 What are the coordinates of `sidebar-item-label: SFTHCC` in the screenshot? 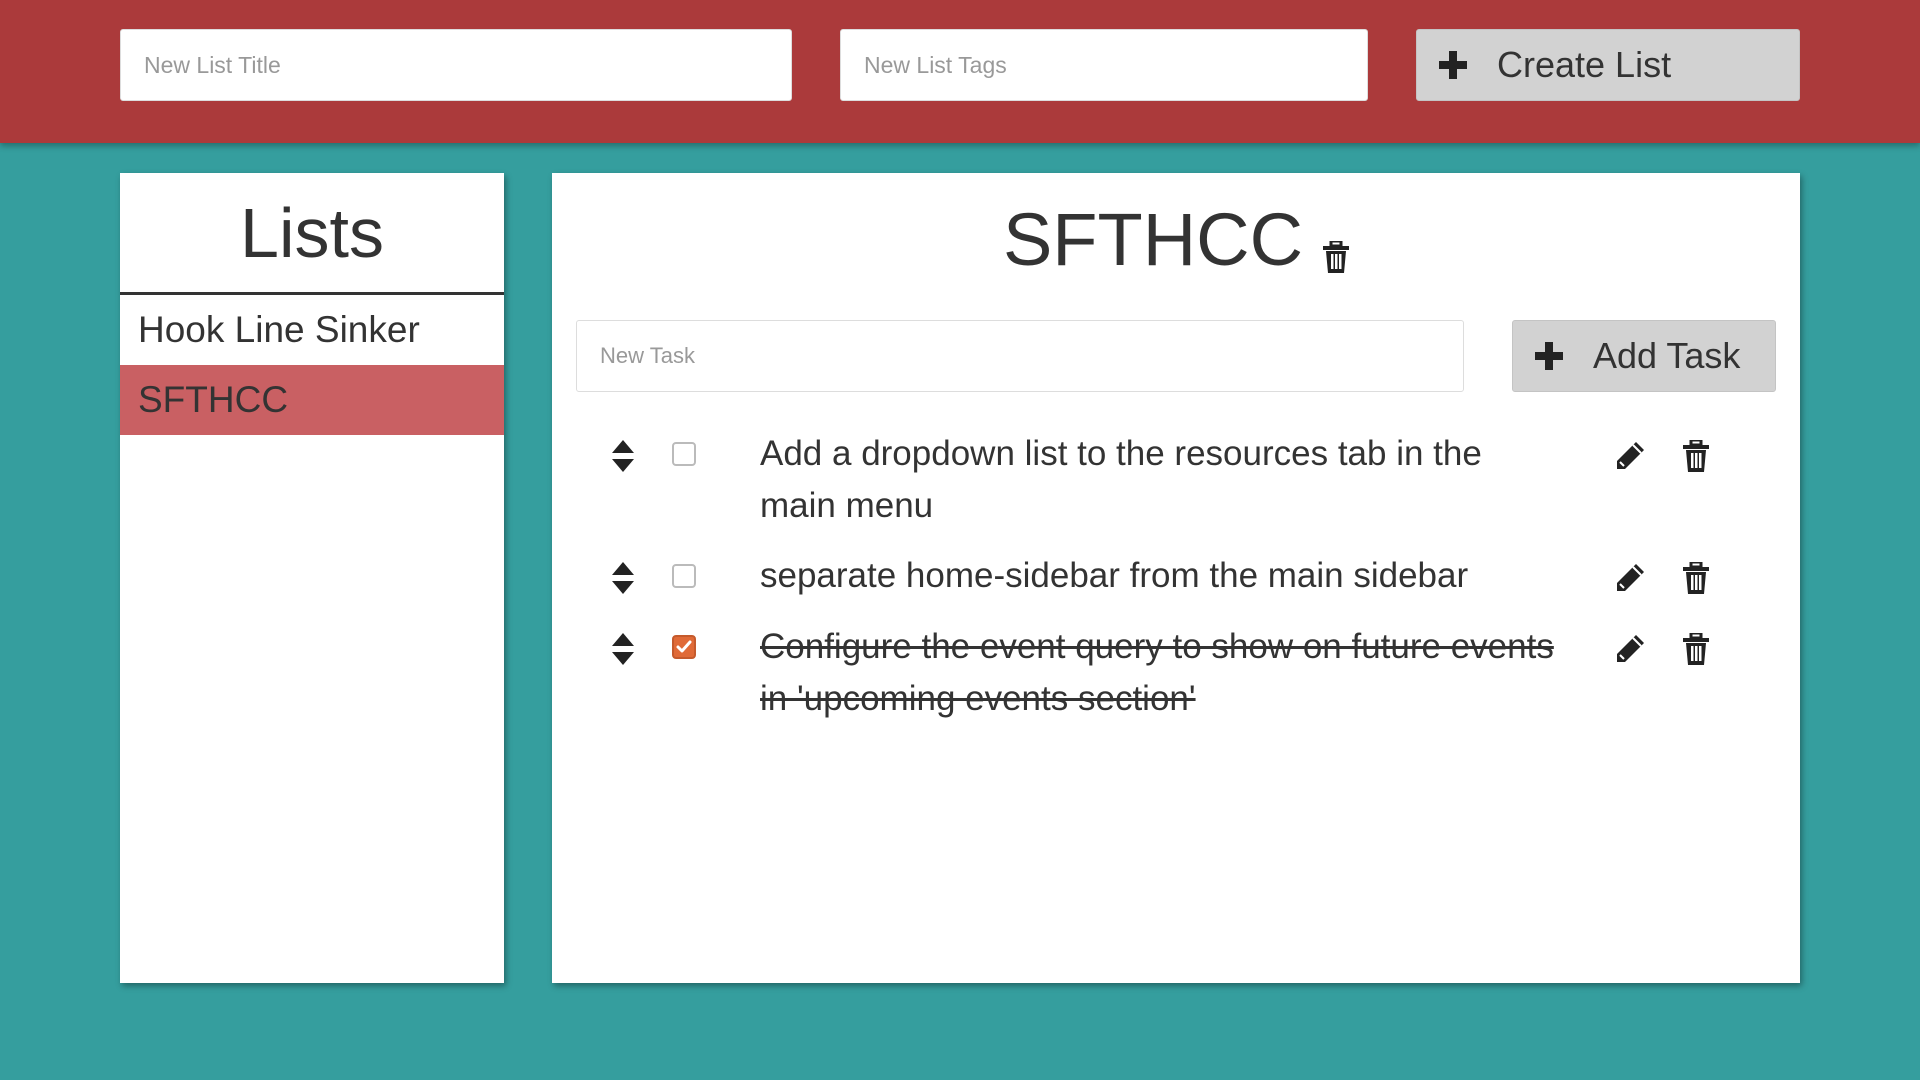 It's located at (213, 399).